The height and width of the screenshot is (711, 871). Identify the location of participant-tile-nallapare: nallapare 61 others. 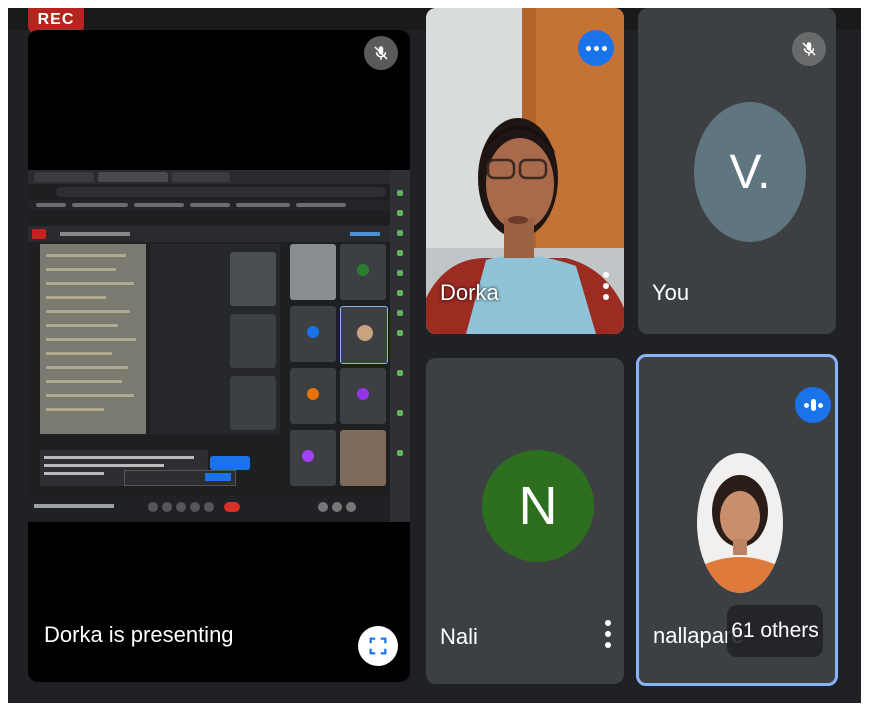
(737, 520).